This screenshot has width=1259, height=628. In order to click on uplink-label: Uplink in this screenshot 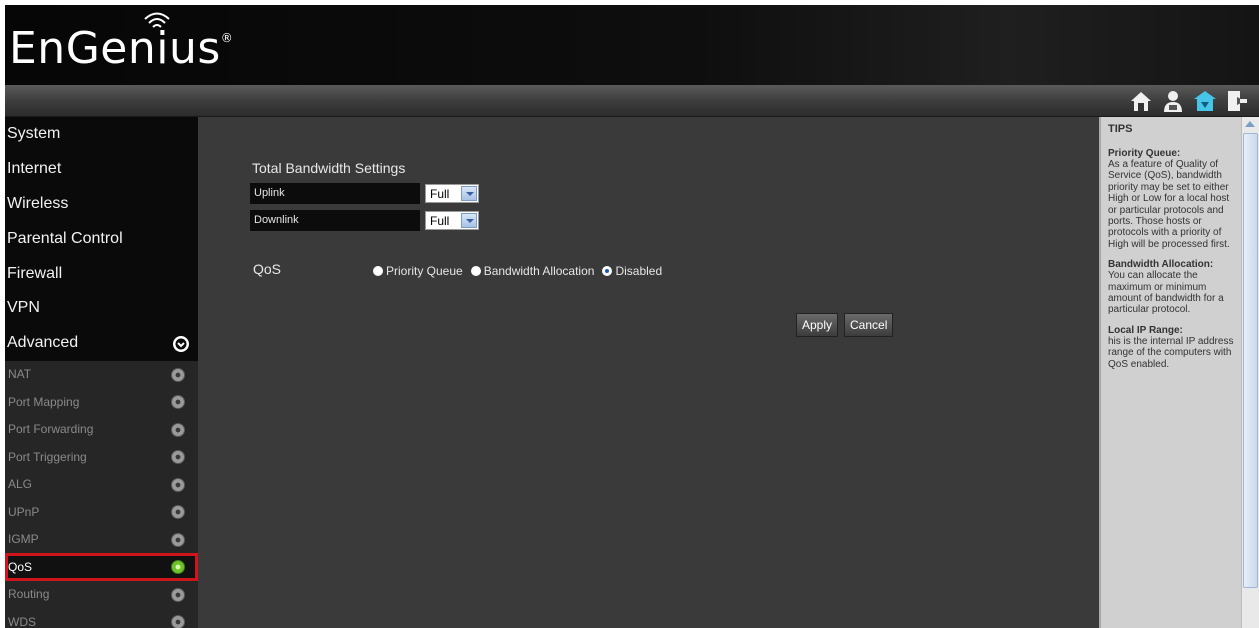, I will do `click(335, 193)`.